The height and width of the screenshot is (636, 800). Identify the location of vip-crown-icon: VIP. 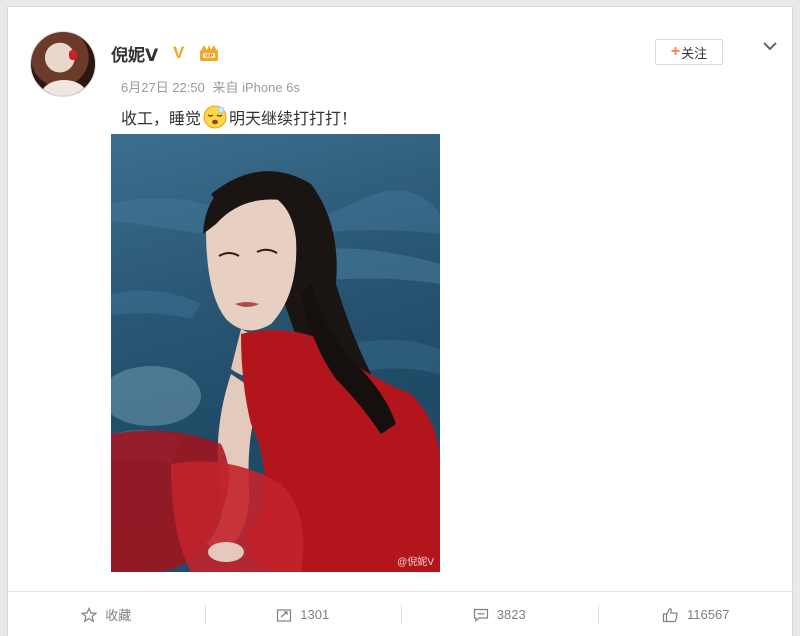
(209, 53).